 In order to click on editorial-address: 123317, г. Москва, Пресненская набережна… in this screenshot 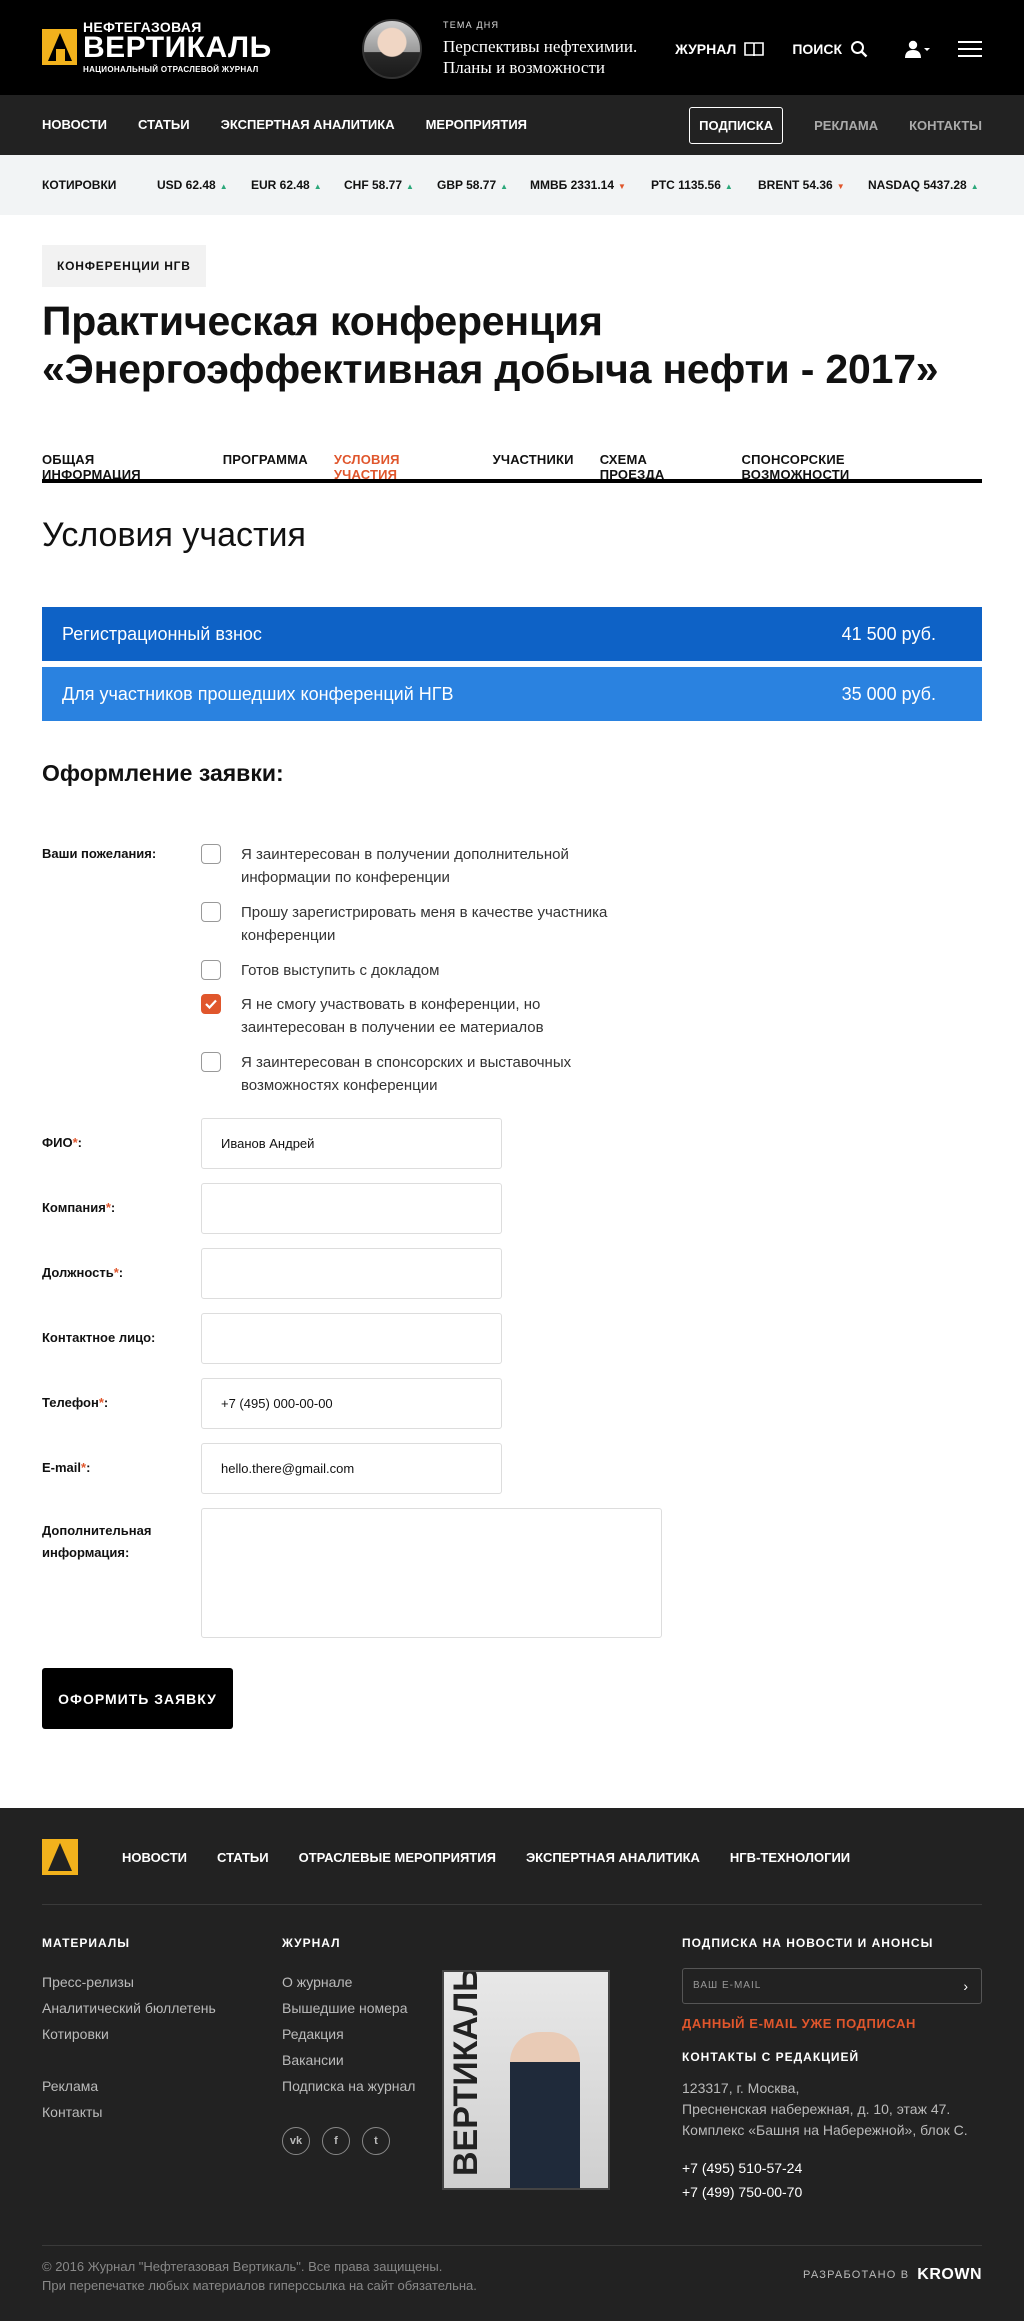, I will do `click(825, 2109)`.